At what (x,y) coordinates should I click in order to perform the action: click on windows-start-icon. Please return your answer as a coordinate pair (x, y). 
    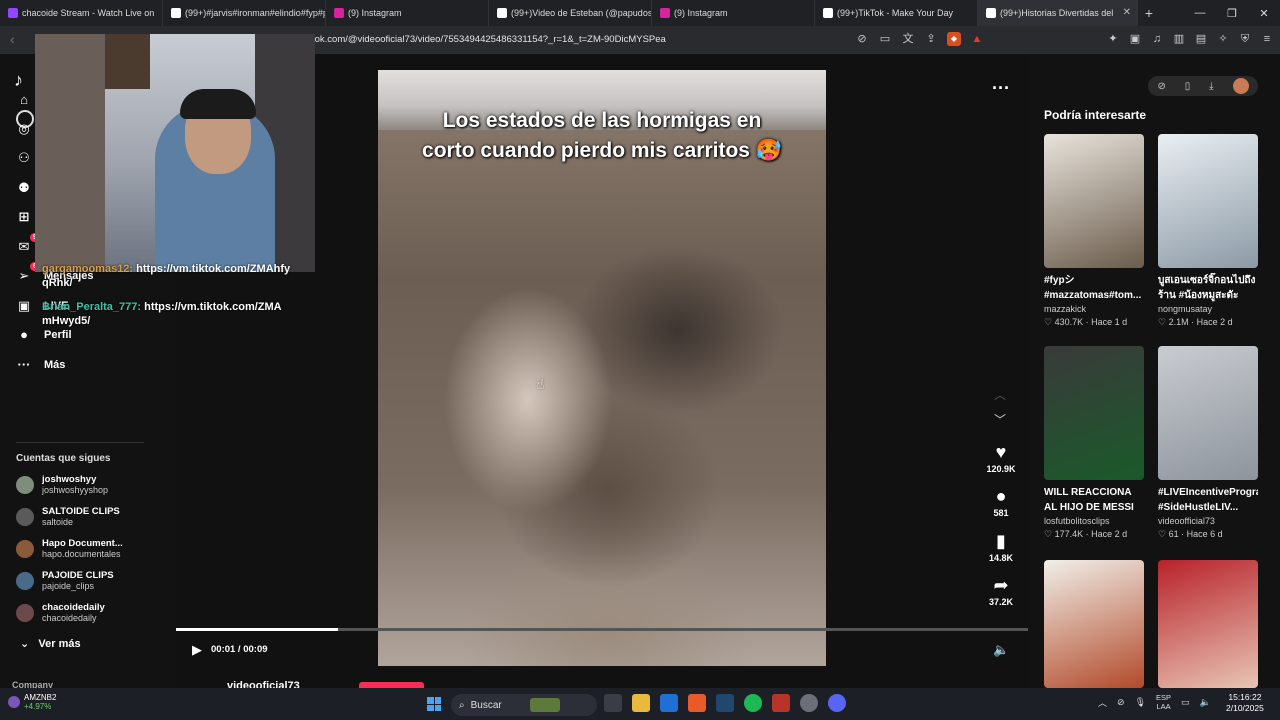
    Looking at the image, I should click on (434, 704).